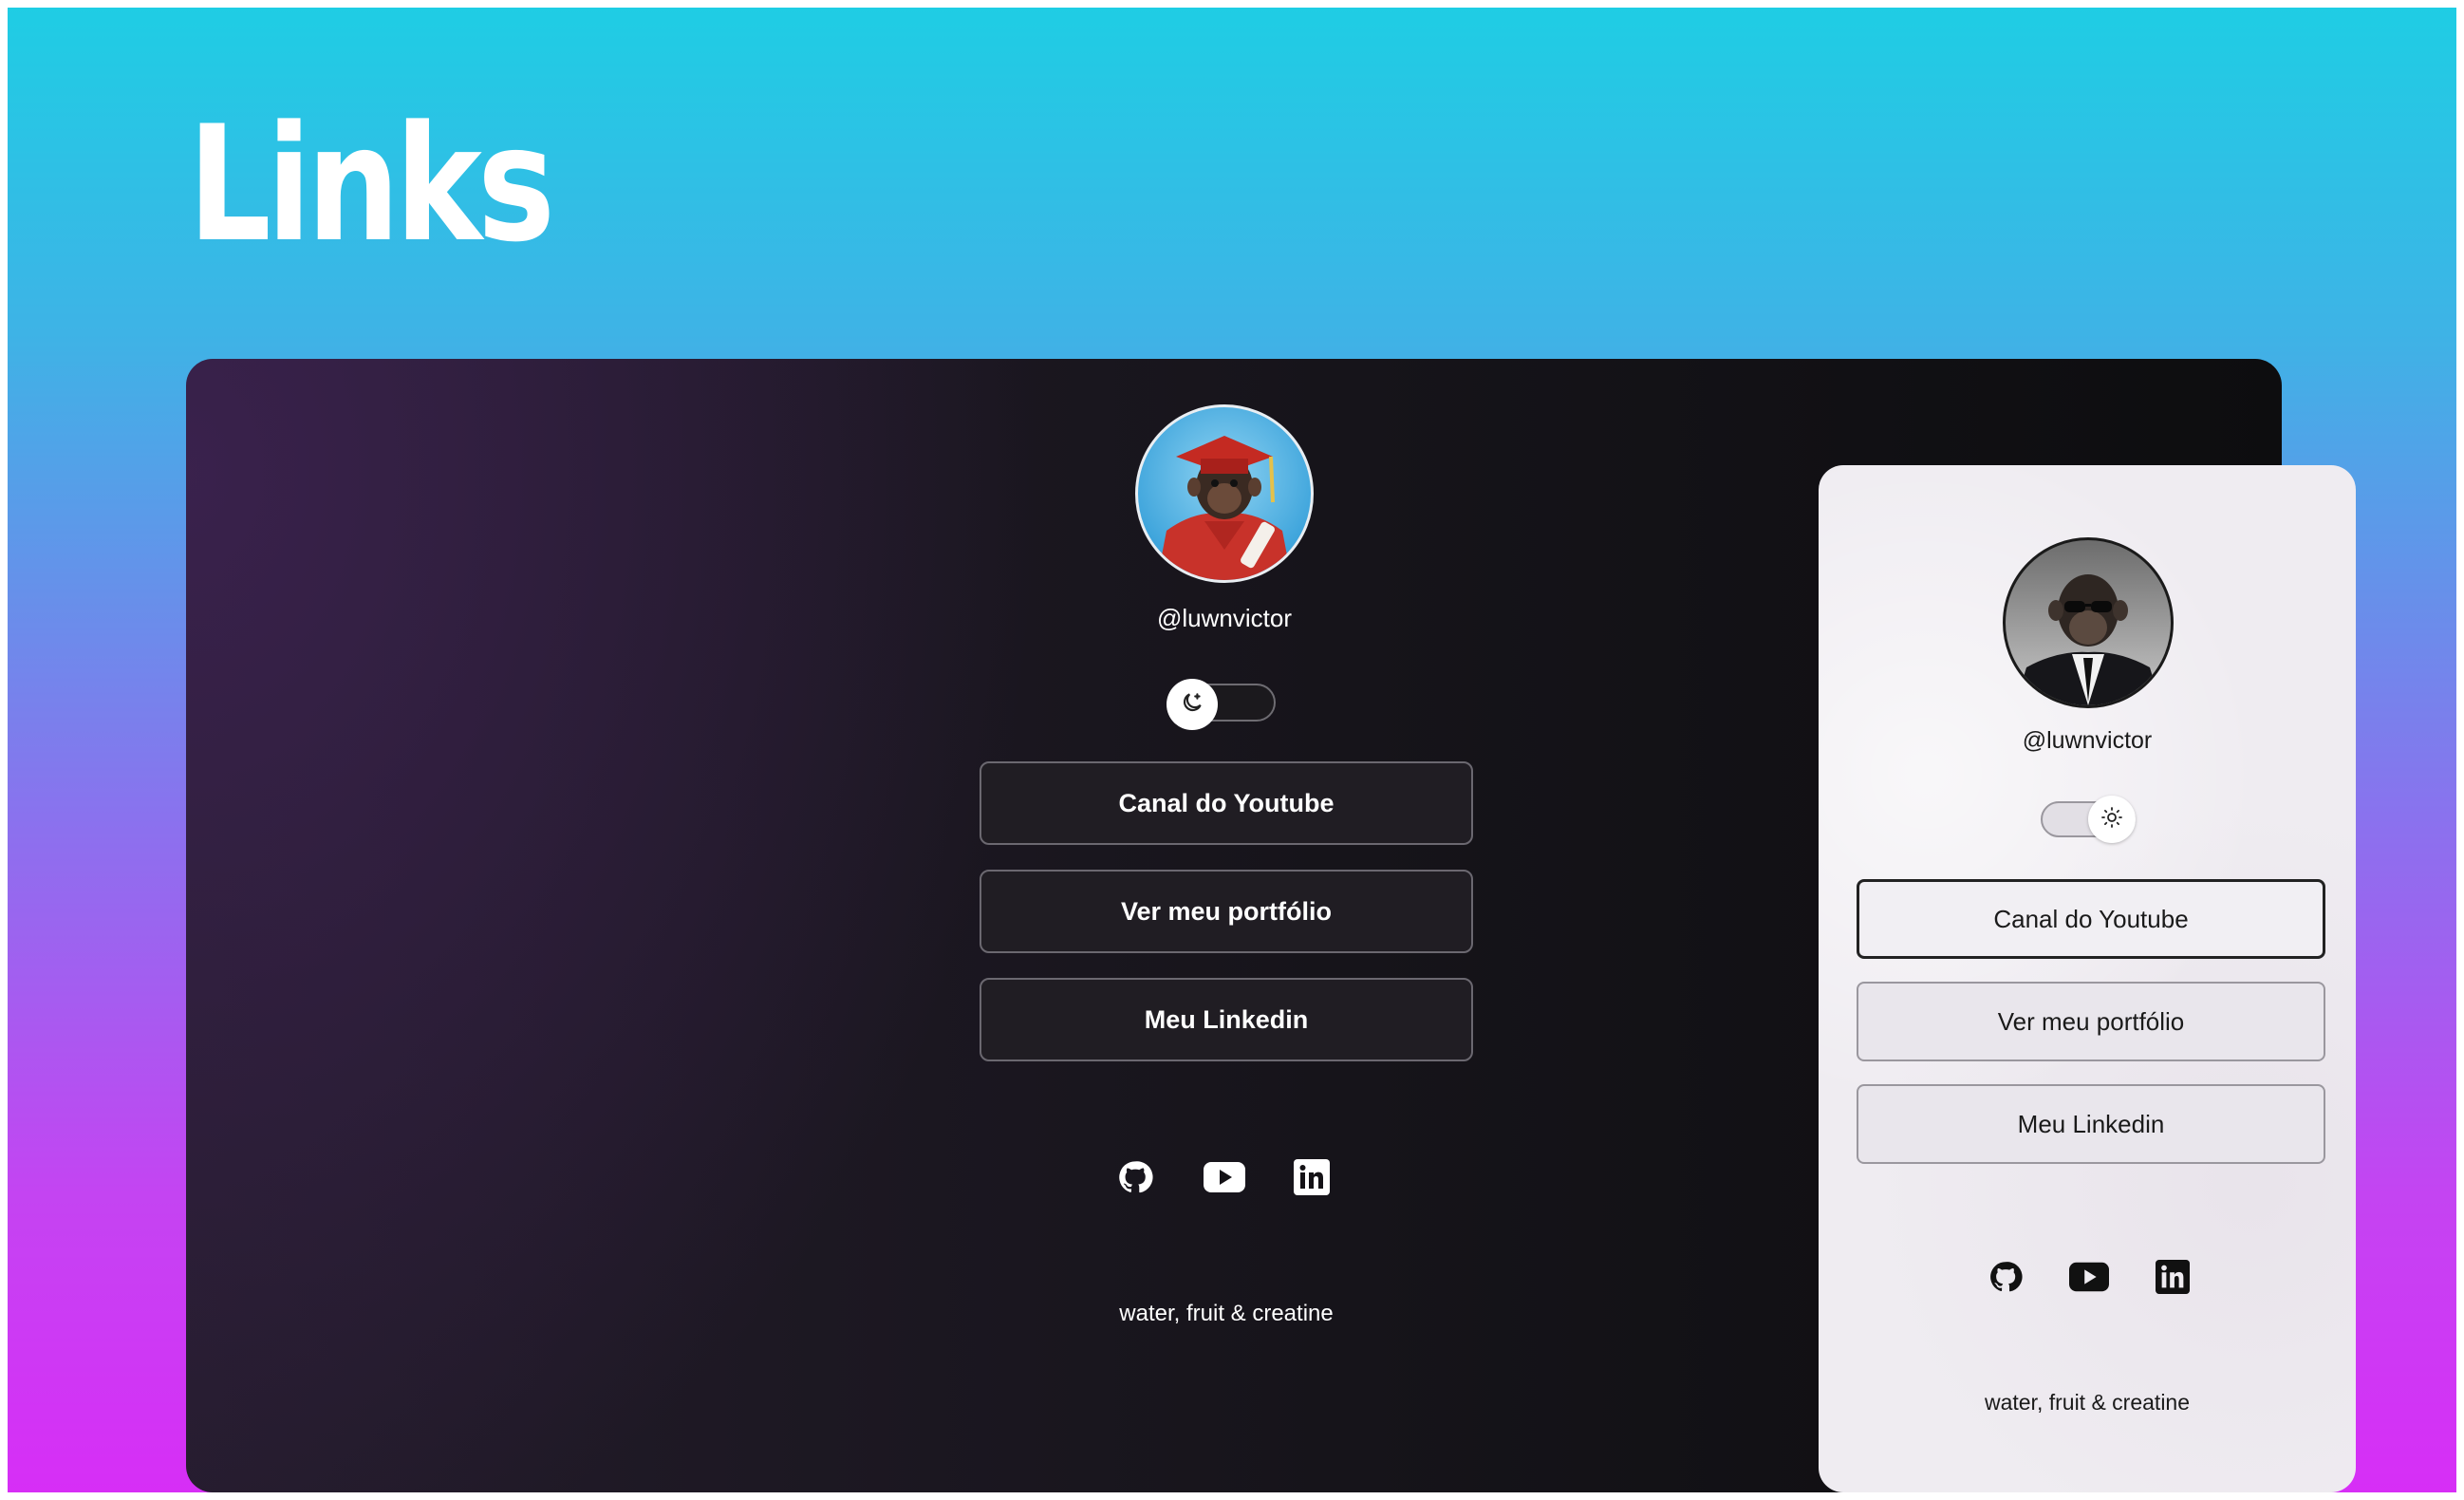  I want to click on sun-icon, so click(2111, 820).